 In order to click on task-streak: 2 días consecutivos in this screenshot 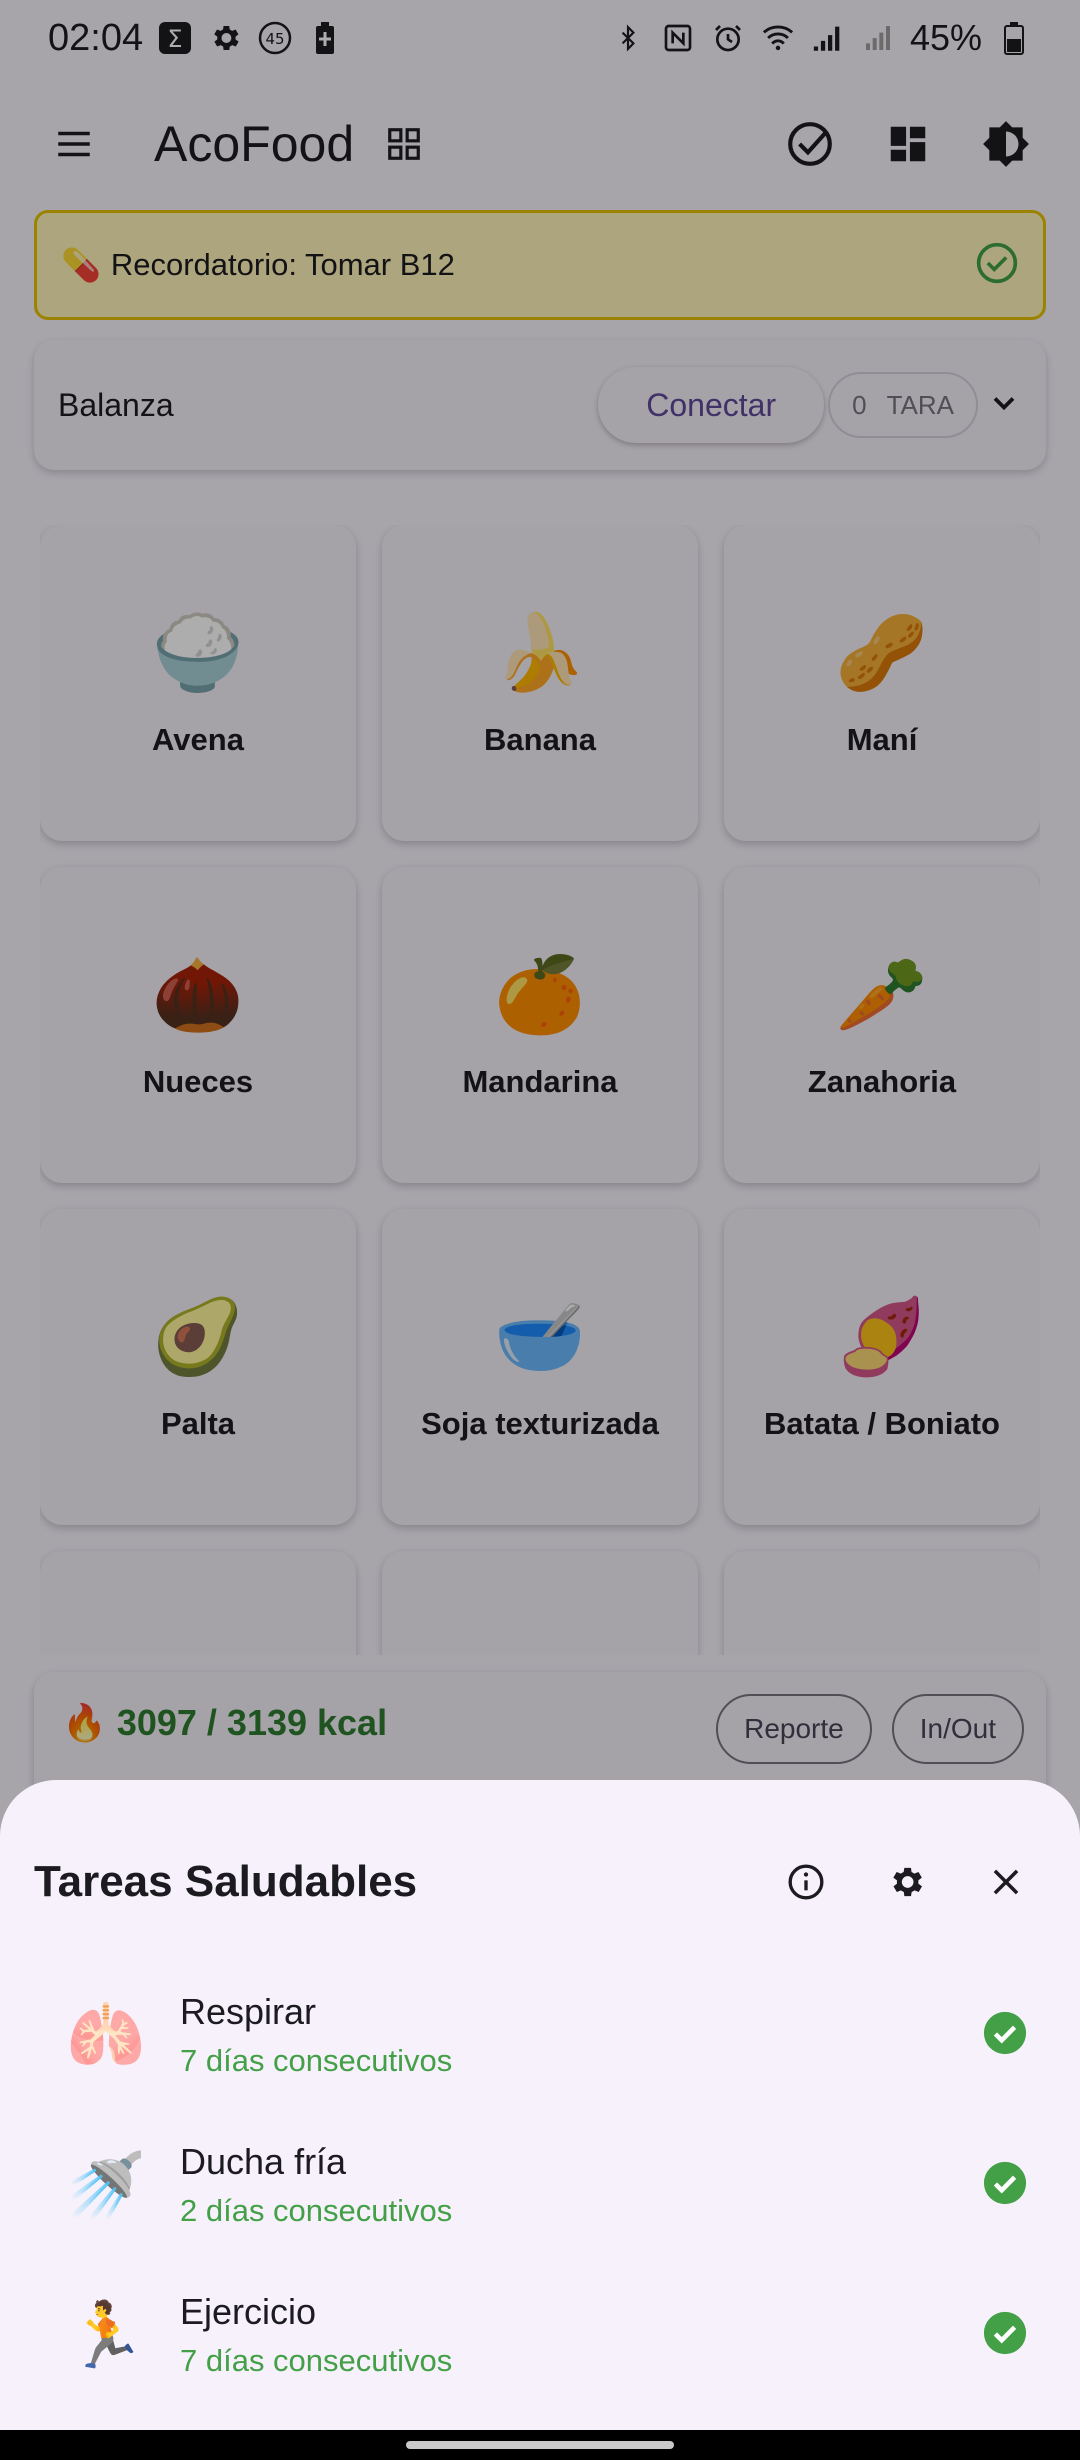, I will do `click(316, 2210)`.